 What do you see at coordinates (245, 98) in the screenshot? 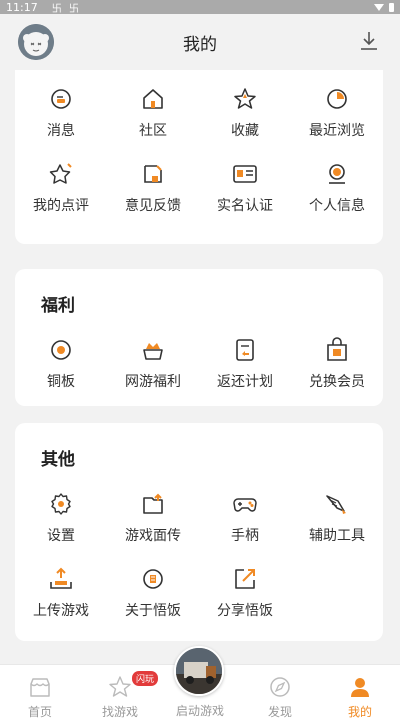
I see `star-icon` at bounding box center [245, 98].